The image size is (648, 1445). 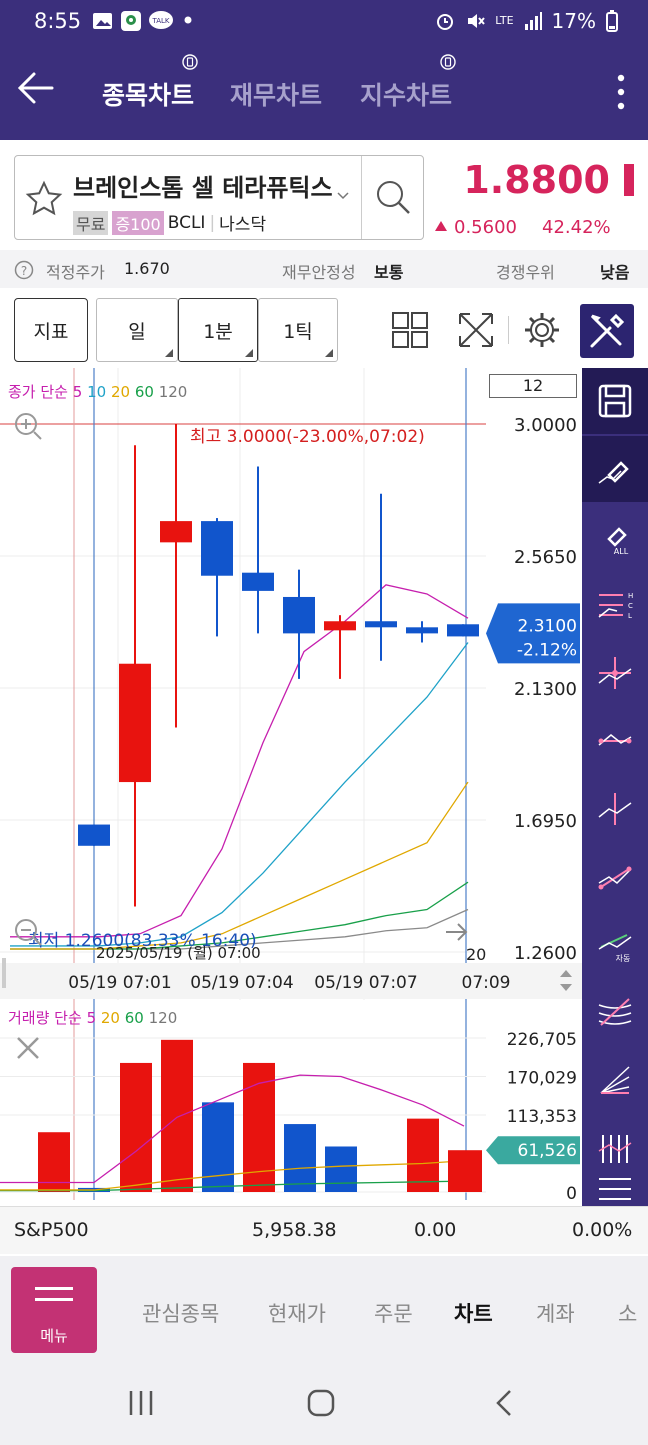 I want to click on nav-more: 소, so click(x=627, y=1313).